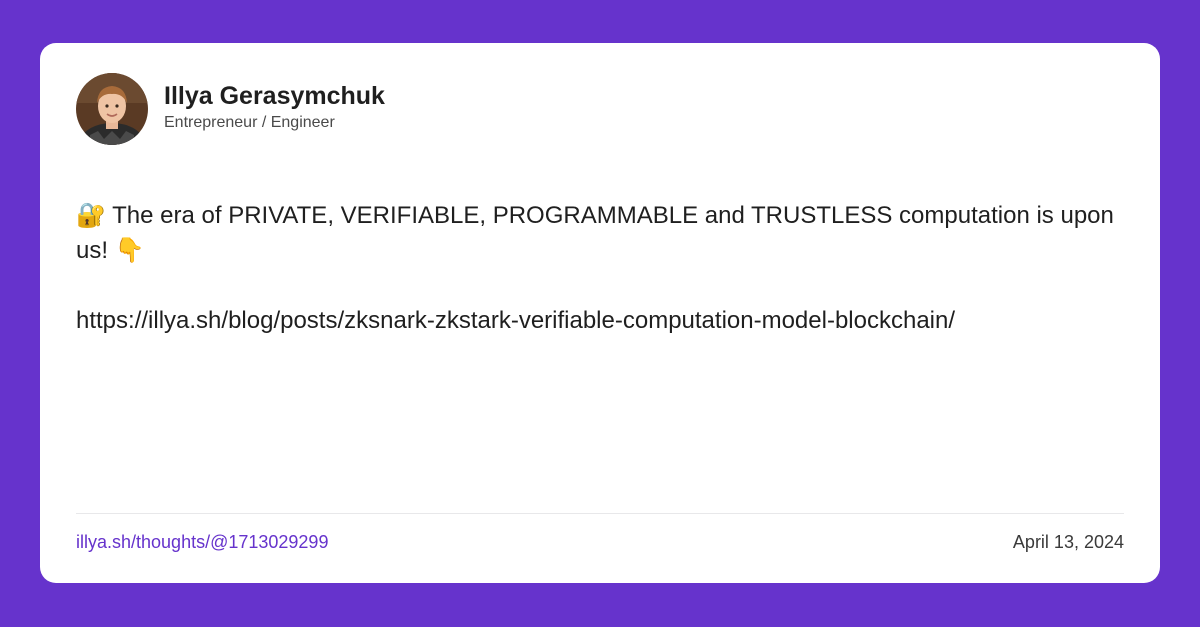 The width and height of the screenshot is (1200, 627). What do you see at coordinates (129, 250) in the screenshot?
I see `pointing-down-icon: 👇` at bounding box center [129, 250].